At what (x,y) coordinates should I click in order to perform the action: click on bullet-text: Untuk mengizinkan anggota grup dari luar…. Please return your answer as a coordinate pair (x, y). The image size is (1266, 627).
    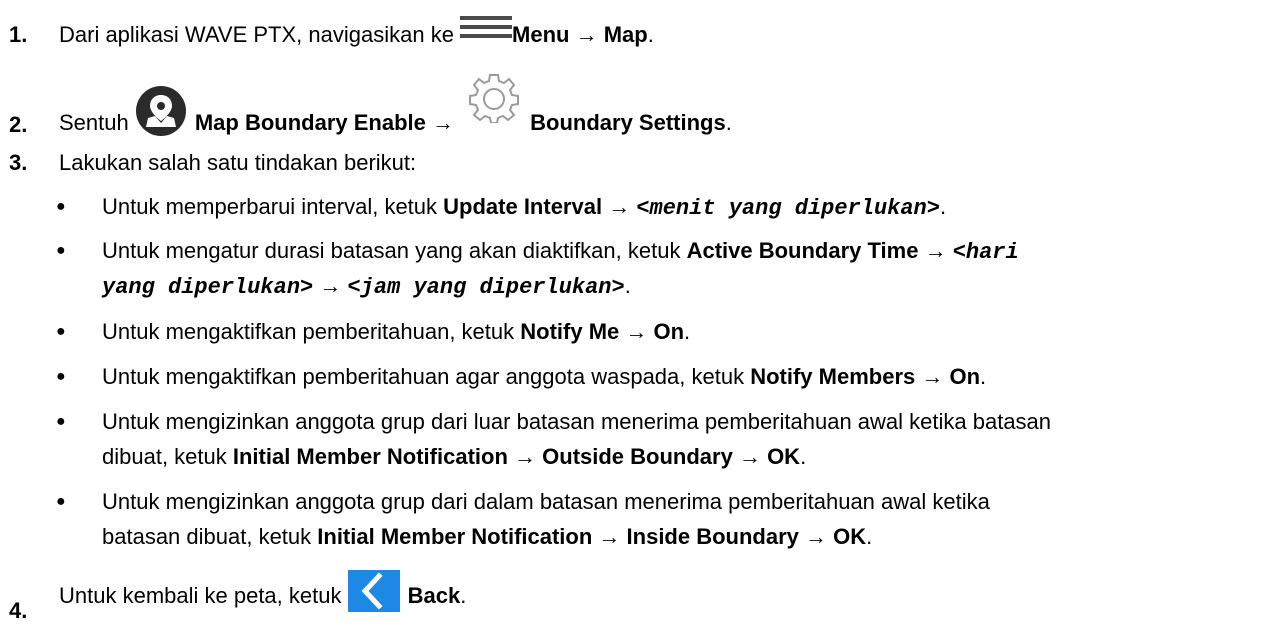
    Looking at the image, I should click on (577, 421).